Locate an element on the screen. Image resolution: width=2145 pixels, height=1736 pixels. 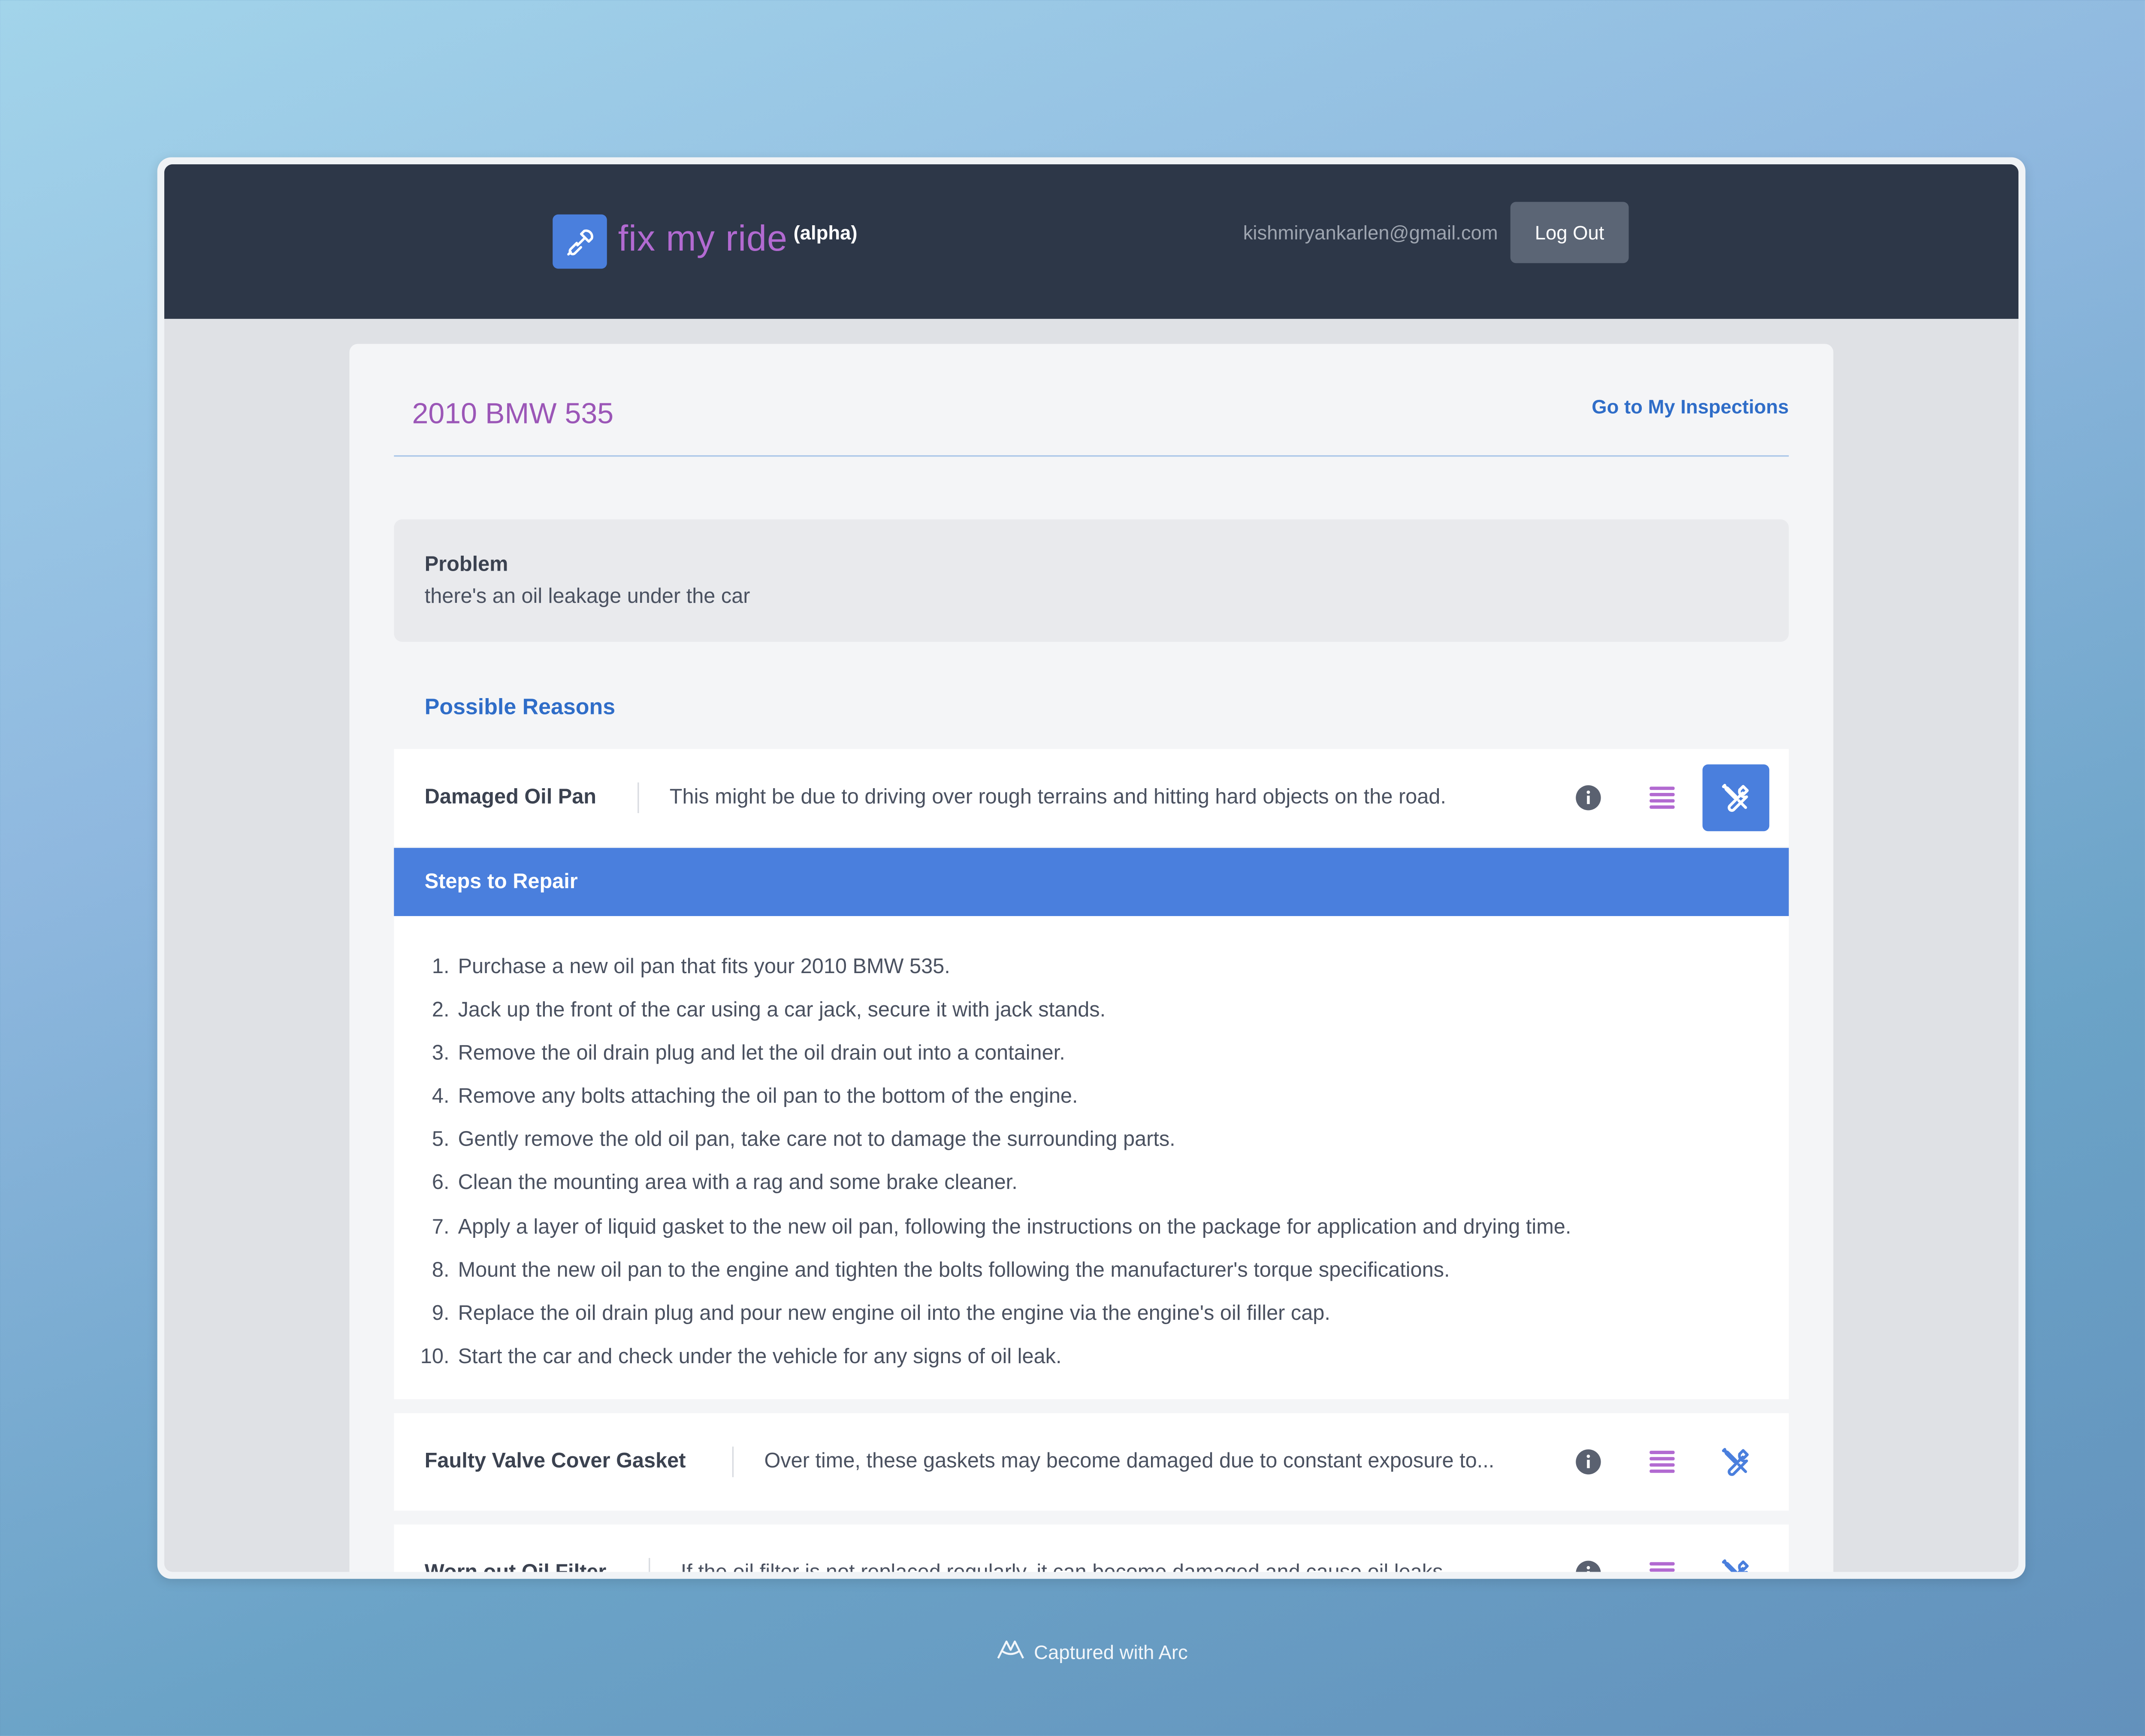
go-to-inspections-link: Go to My Inspections is located at coordinates (1670, 407).